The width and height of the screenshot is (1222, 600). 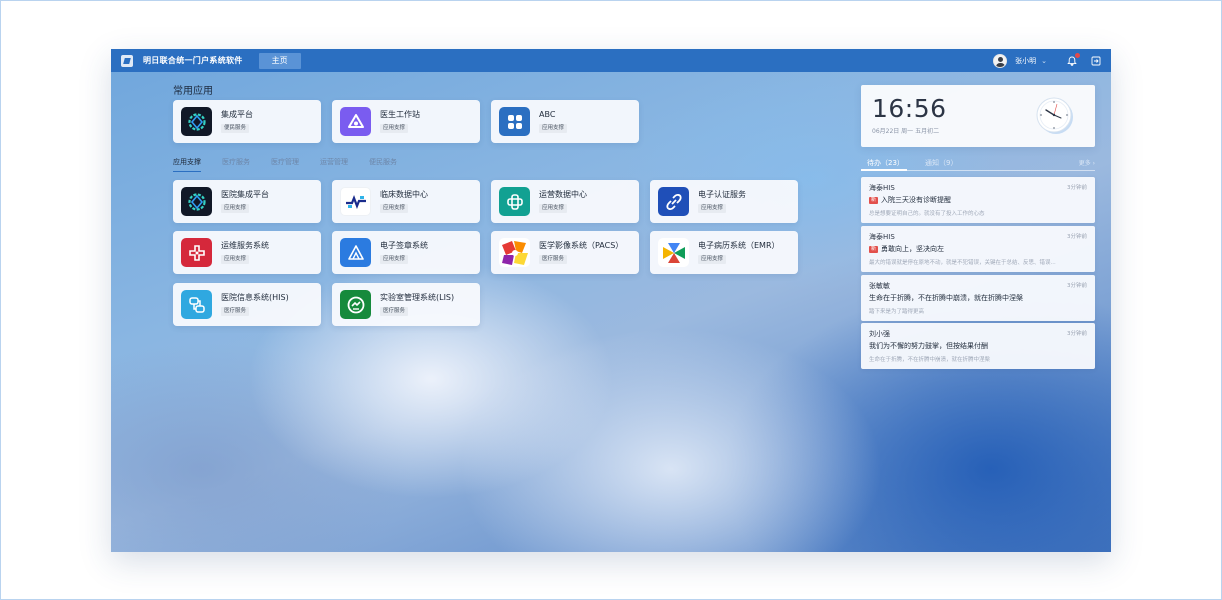 What do you see at coordinates (404, 194) in the screenshot?
I see `app-name: 临床数据中心` at bounding box center [404, 194].